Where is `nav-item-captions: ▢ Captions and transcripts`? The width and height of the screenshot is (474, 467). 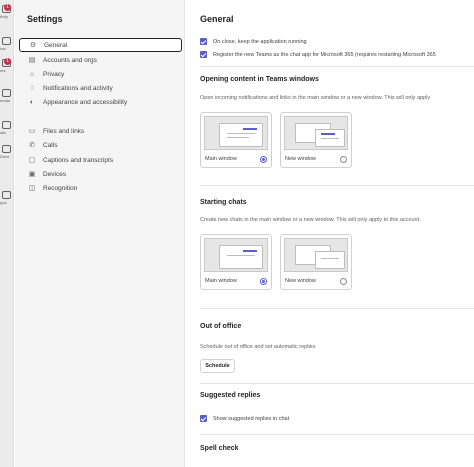
nav-item-captions: ▢ Captions and transcripts is located at coordinates (100, 160).